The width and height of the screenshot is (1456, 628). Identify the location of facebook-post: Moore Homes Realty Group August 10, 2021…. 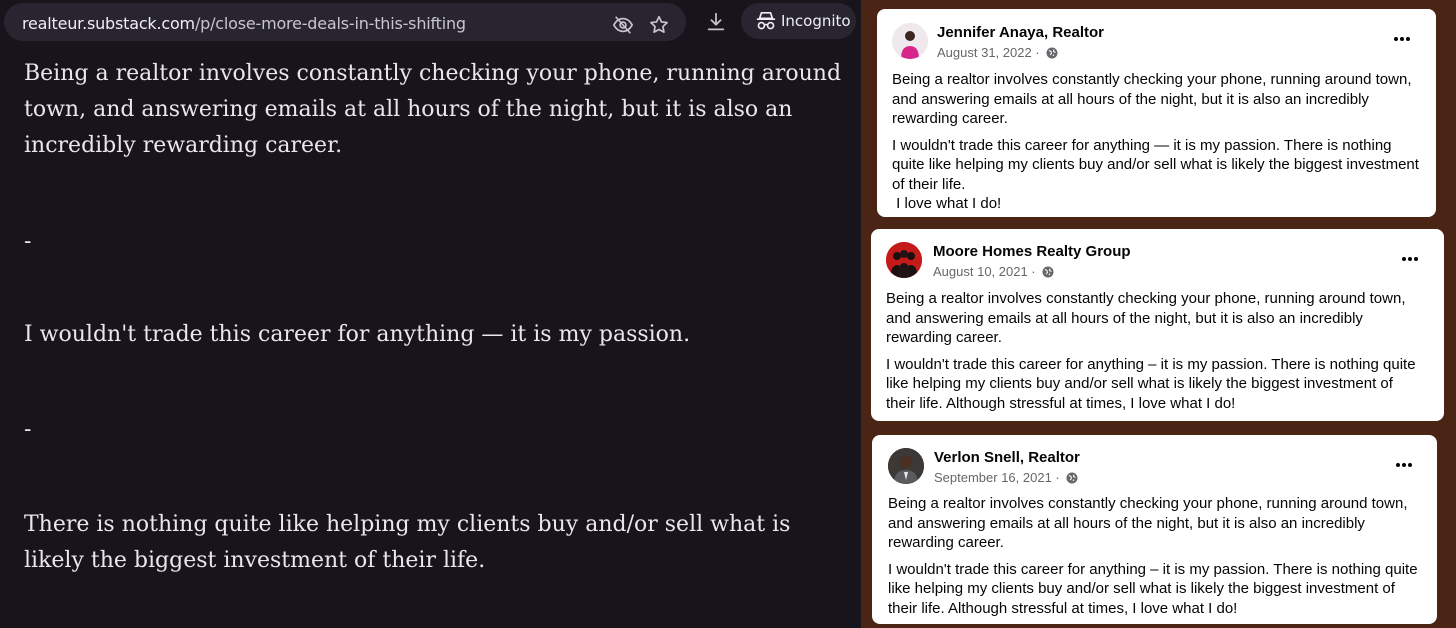
(1157, 325).